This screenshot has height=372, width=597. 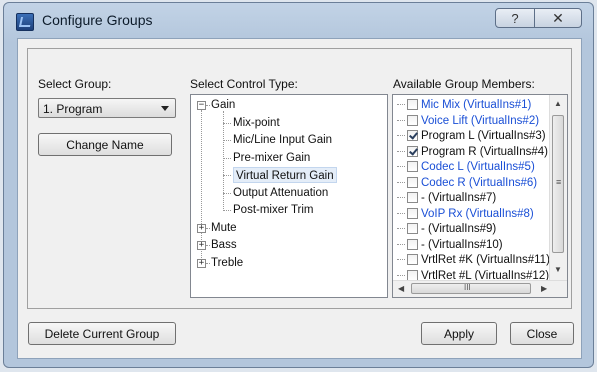 What do you see at coordinates (271, 158) in the screenshot?
I see `tree-item-pre-mixer-gain: Pre-mixer Gain` at bounding box center [271, 158].